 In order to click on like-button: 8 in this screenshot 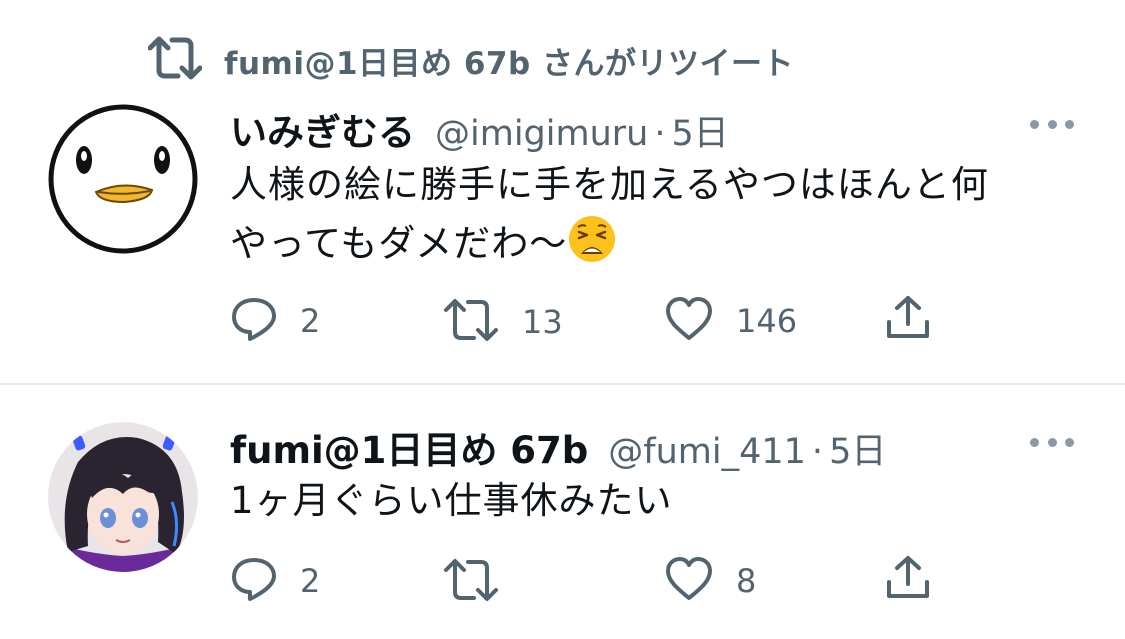, I will do `click(710, 581)`.